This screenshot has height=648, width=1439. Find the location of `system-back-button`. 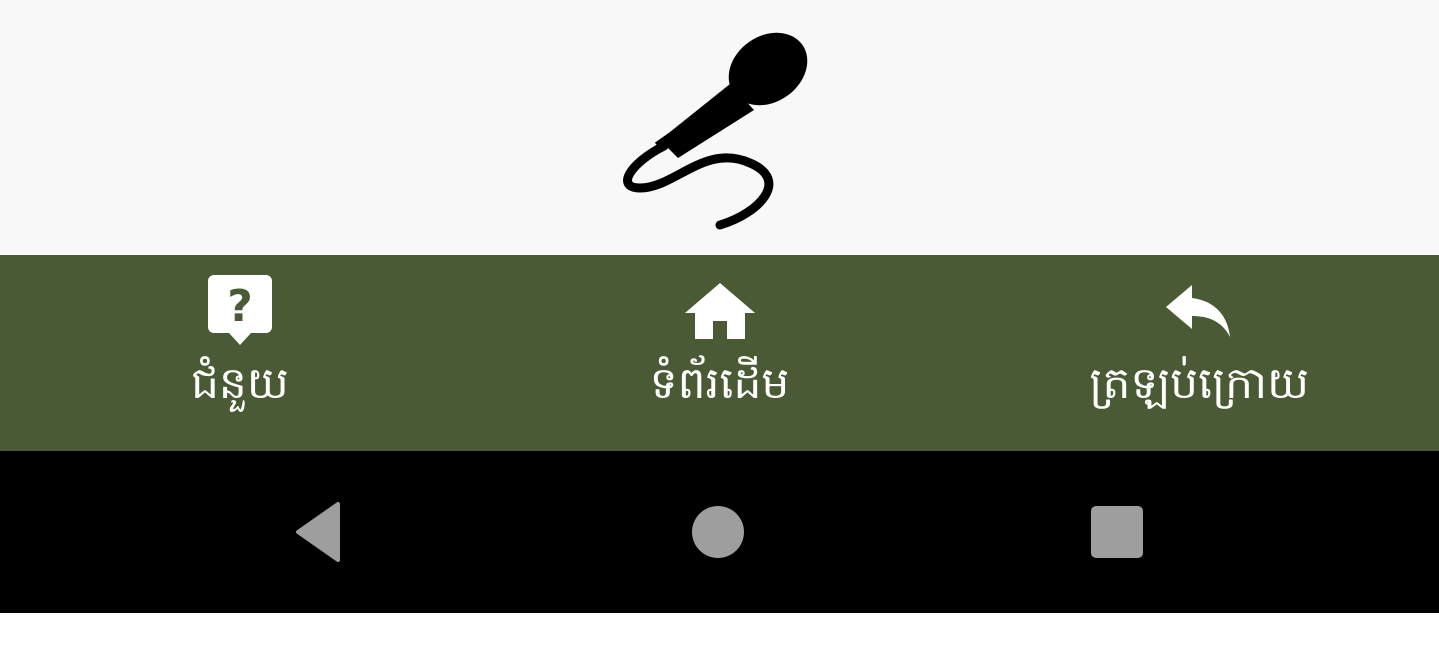

system-back-button is located at coordinates (320, 532).